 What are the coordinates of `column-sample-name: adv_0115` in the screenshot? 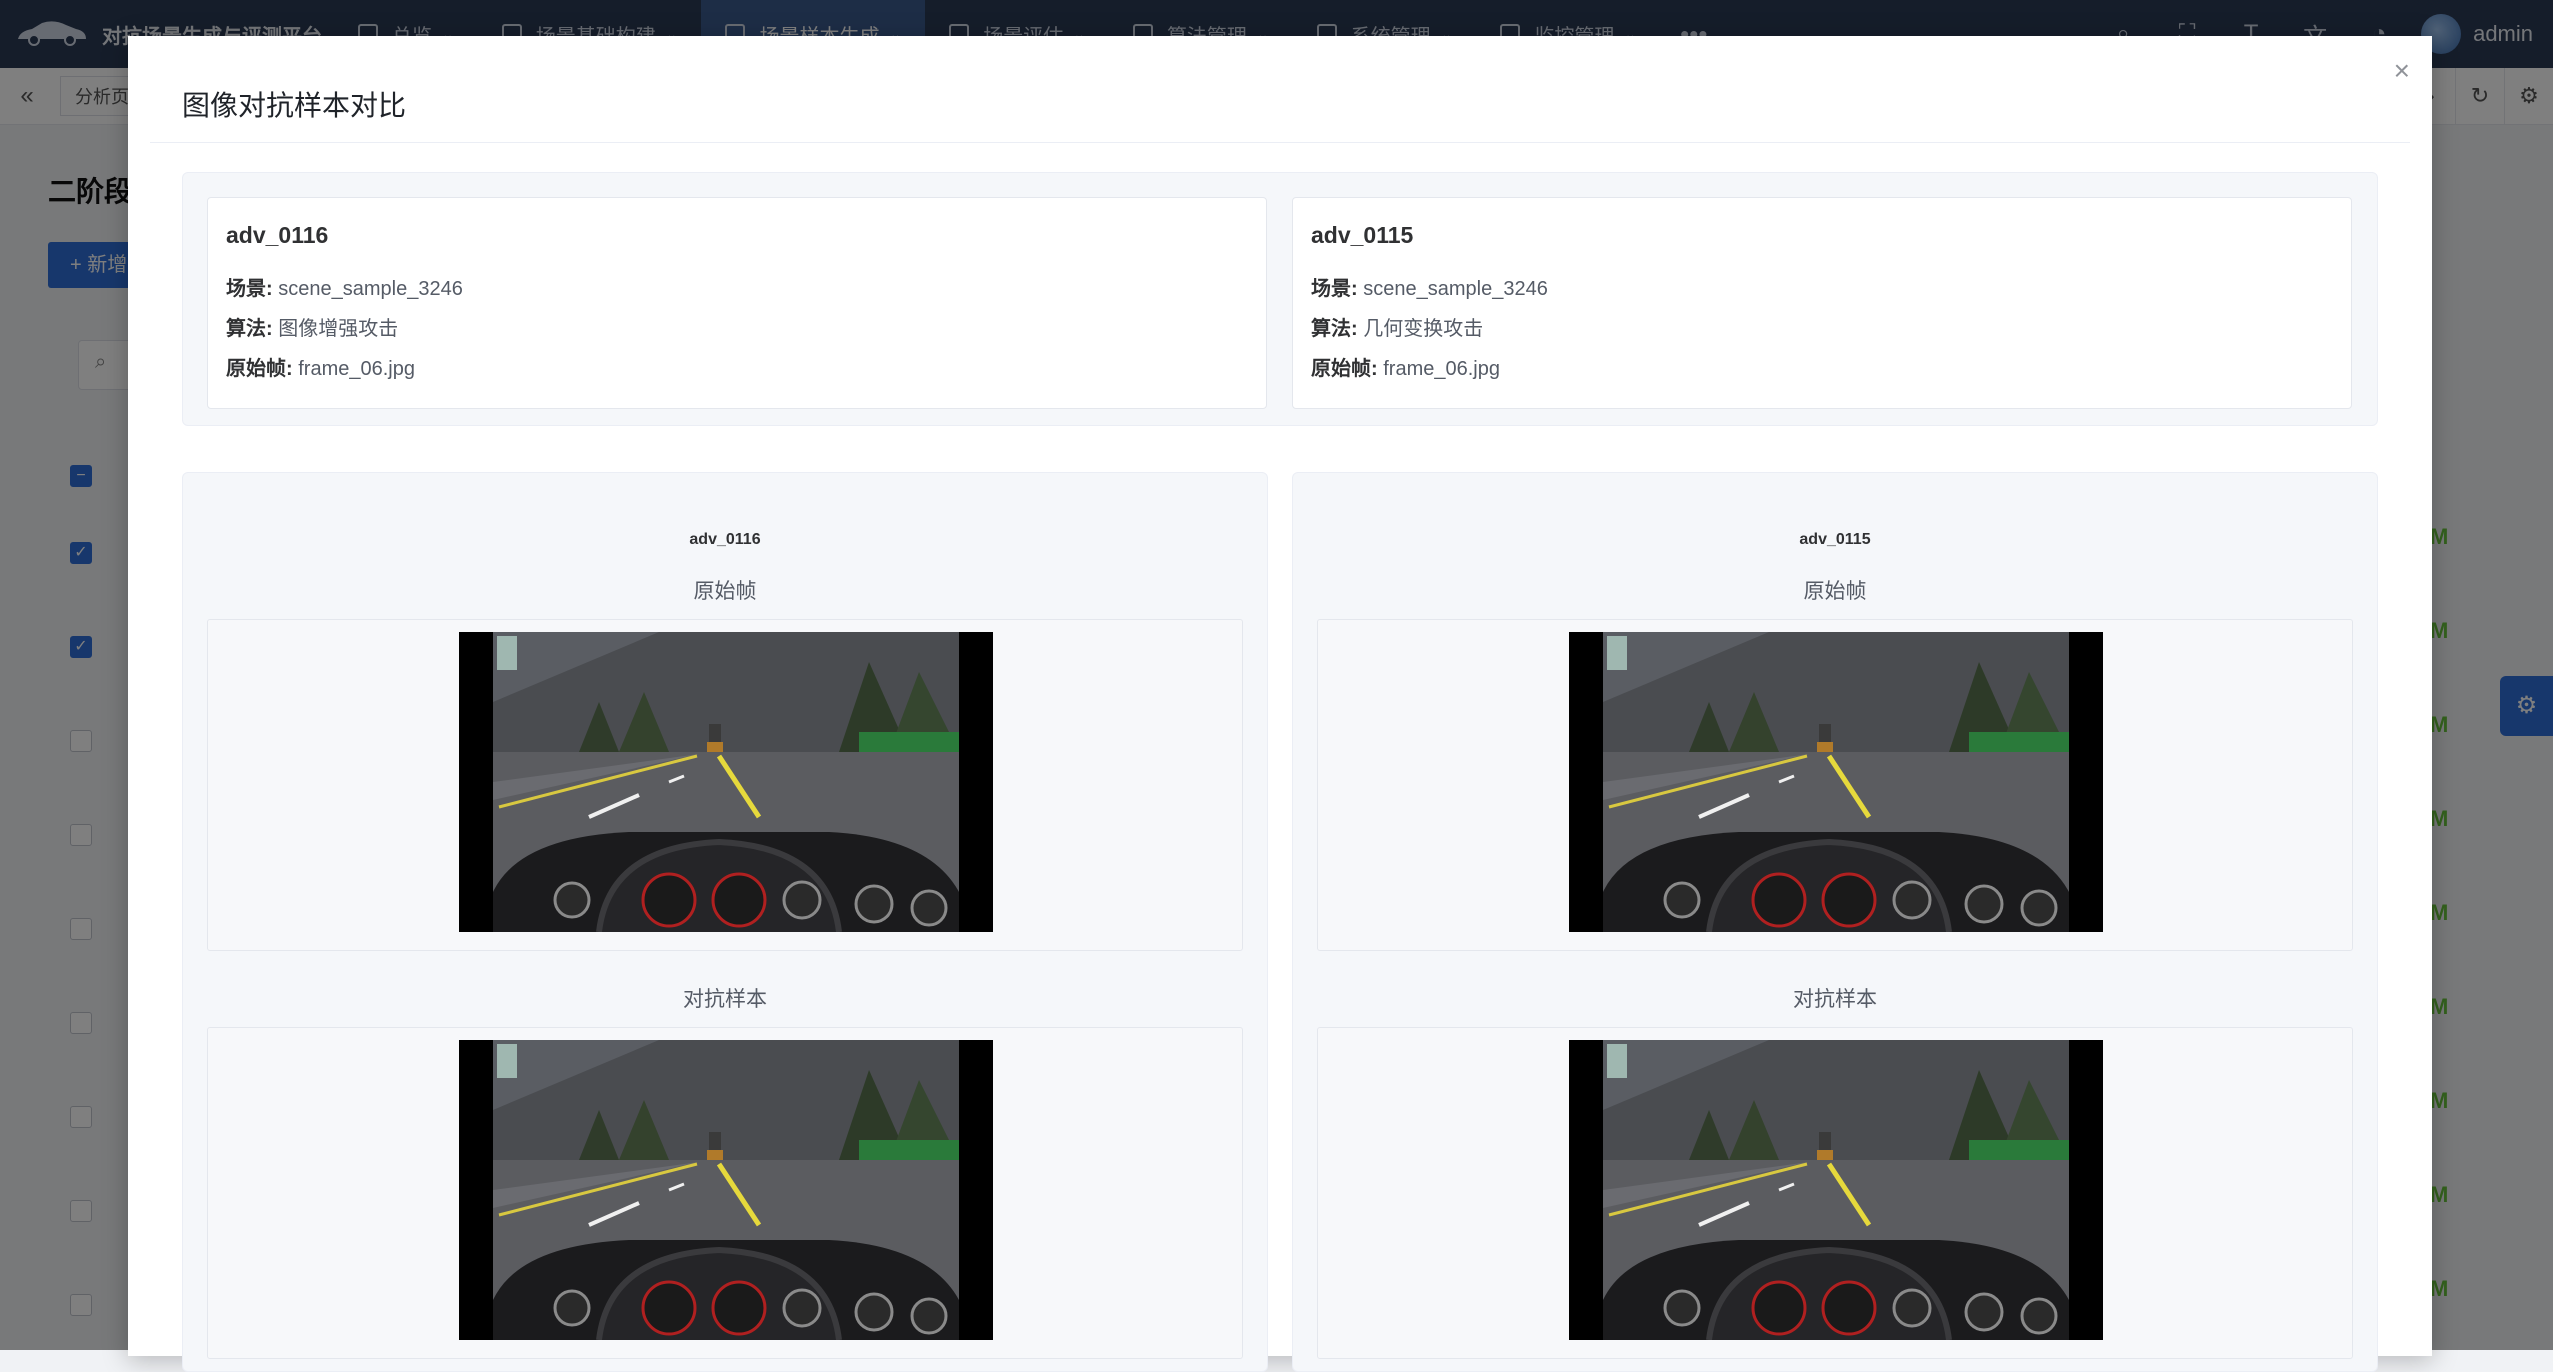 It's located at (1835, 539).